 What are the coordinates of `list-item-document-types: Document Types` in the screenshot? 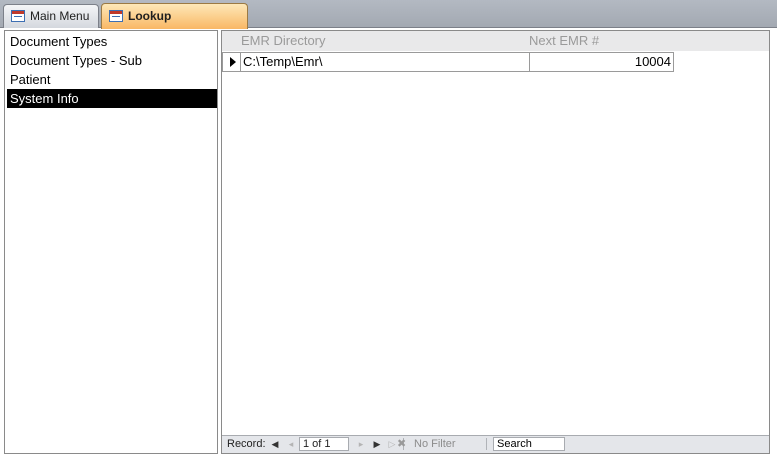 It's located at (112, 41).